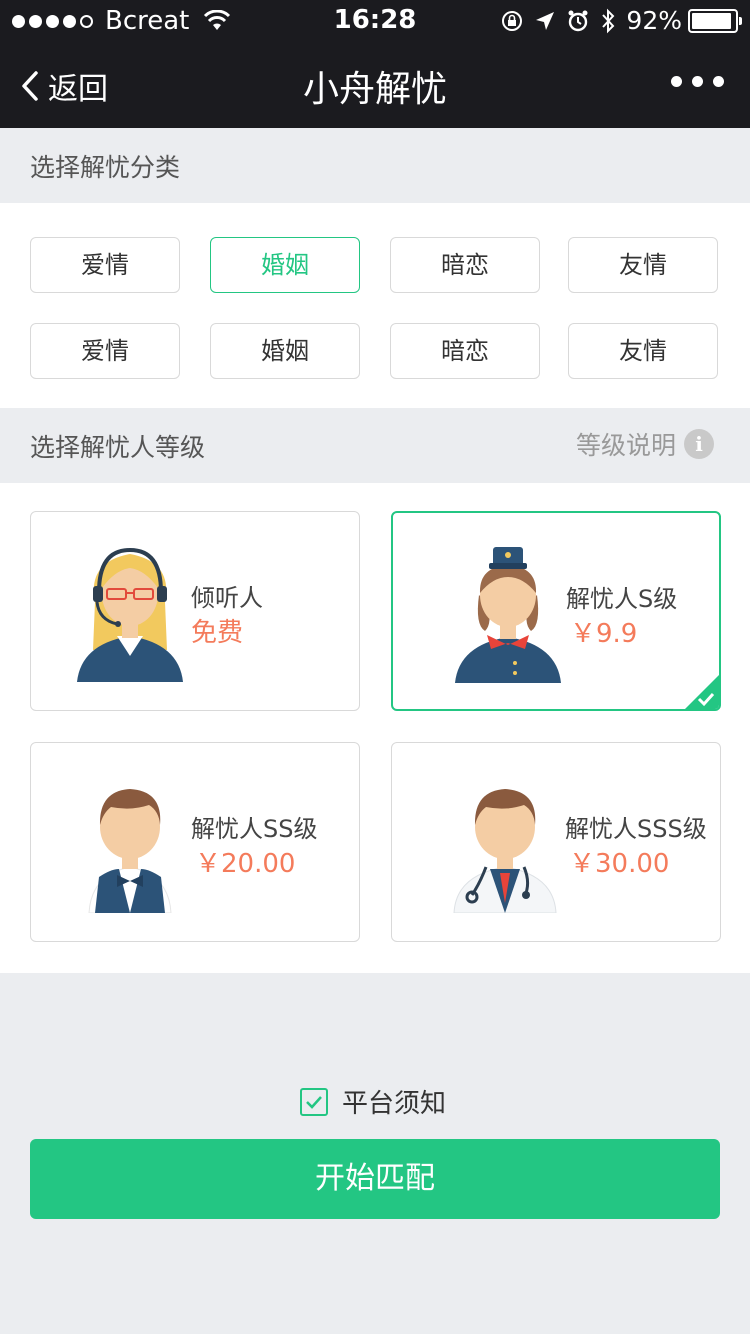  What do you see at coordinates (130, 851) in the screenshot?
I see `waiter-avatar-icon` at bounding box center [130, 851].